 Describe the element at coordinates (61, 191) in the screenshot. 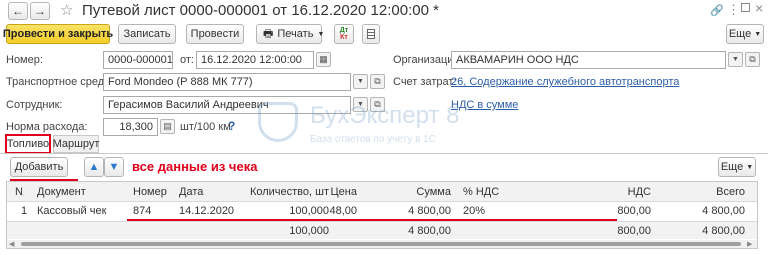

I see `header-document: Документ` at that location.